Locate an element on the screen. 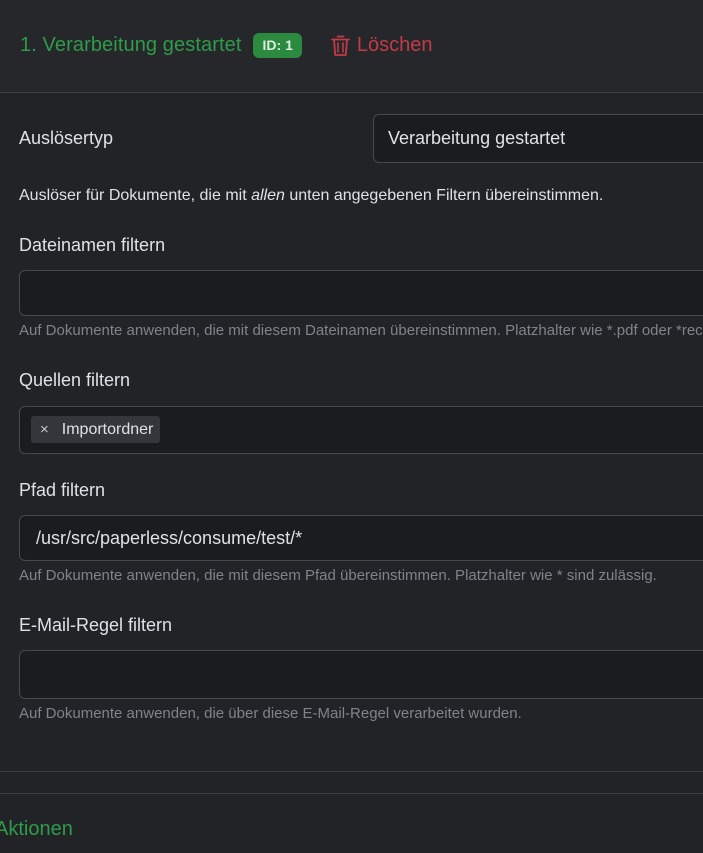  trigger-header-row: 1. Verarbeitung gestartet ID: 1 Löschen is located at coordinates (226, 45).